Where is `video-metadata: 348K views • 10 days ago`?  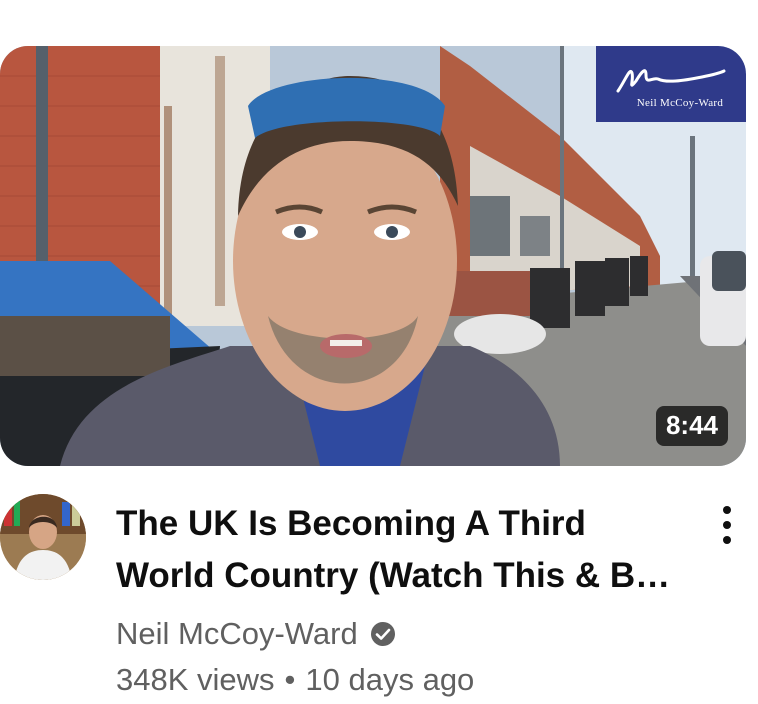 video-metadata: 348K views • 10 days ago is located at coordinates (295, 680).